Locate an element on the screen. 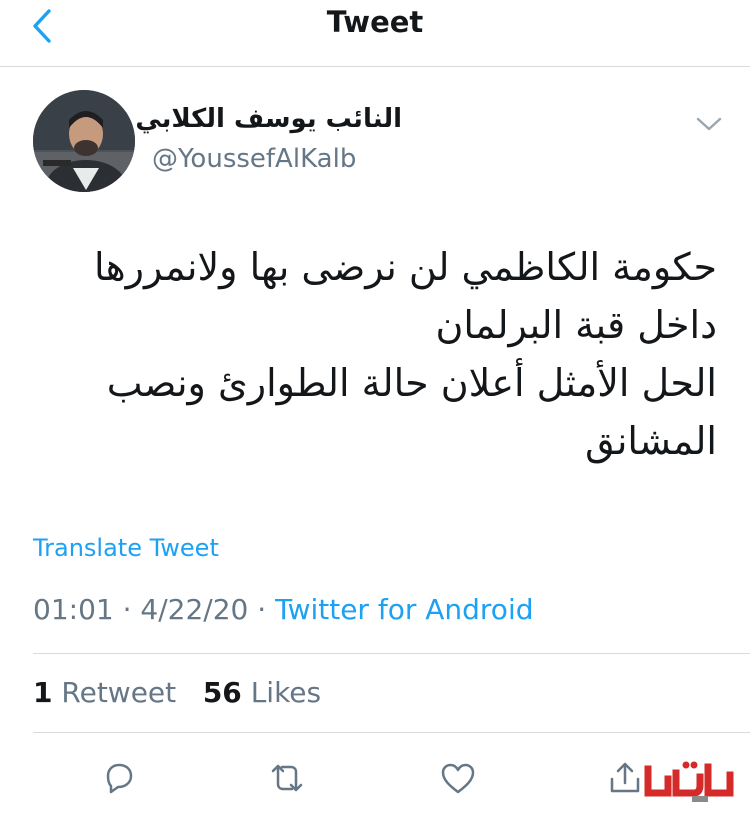 The width and height of the screenshot is (750, 825). tweet-text-line: المشانق is located at coordinates (651, 441).